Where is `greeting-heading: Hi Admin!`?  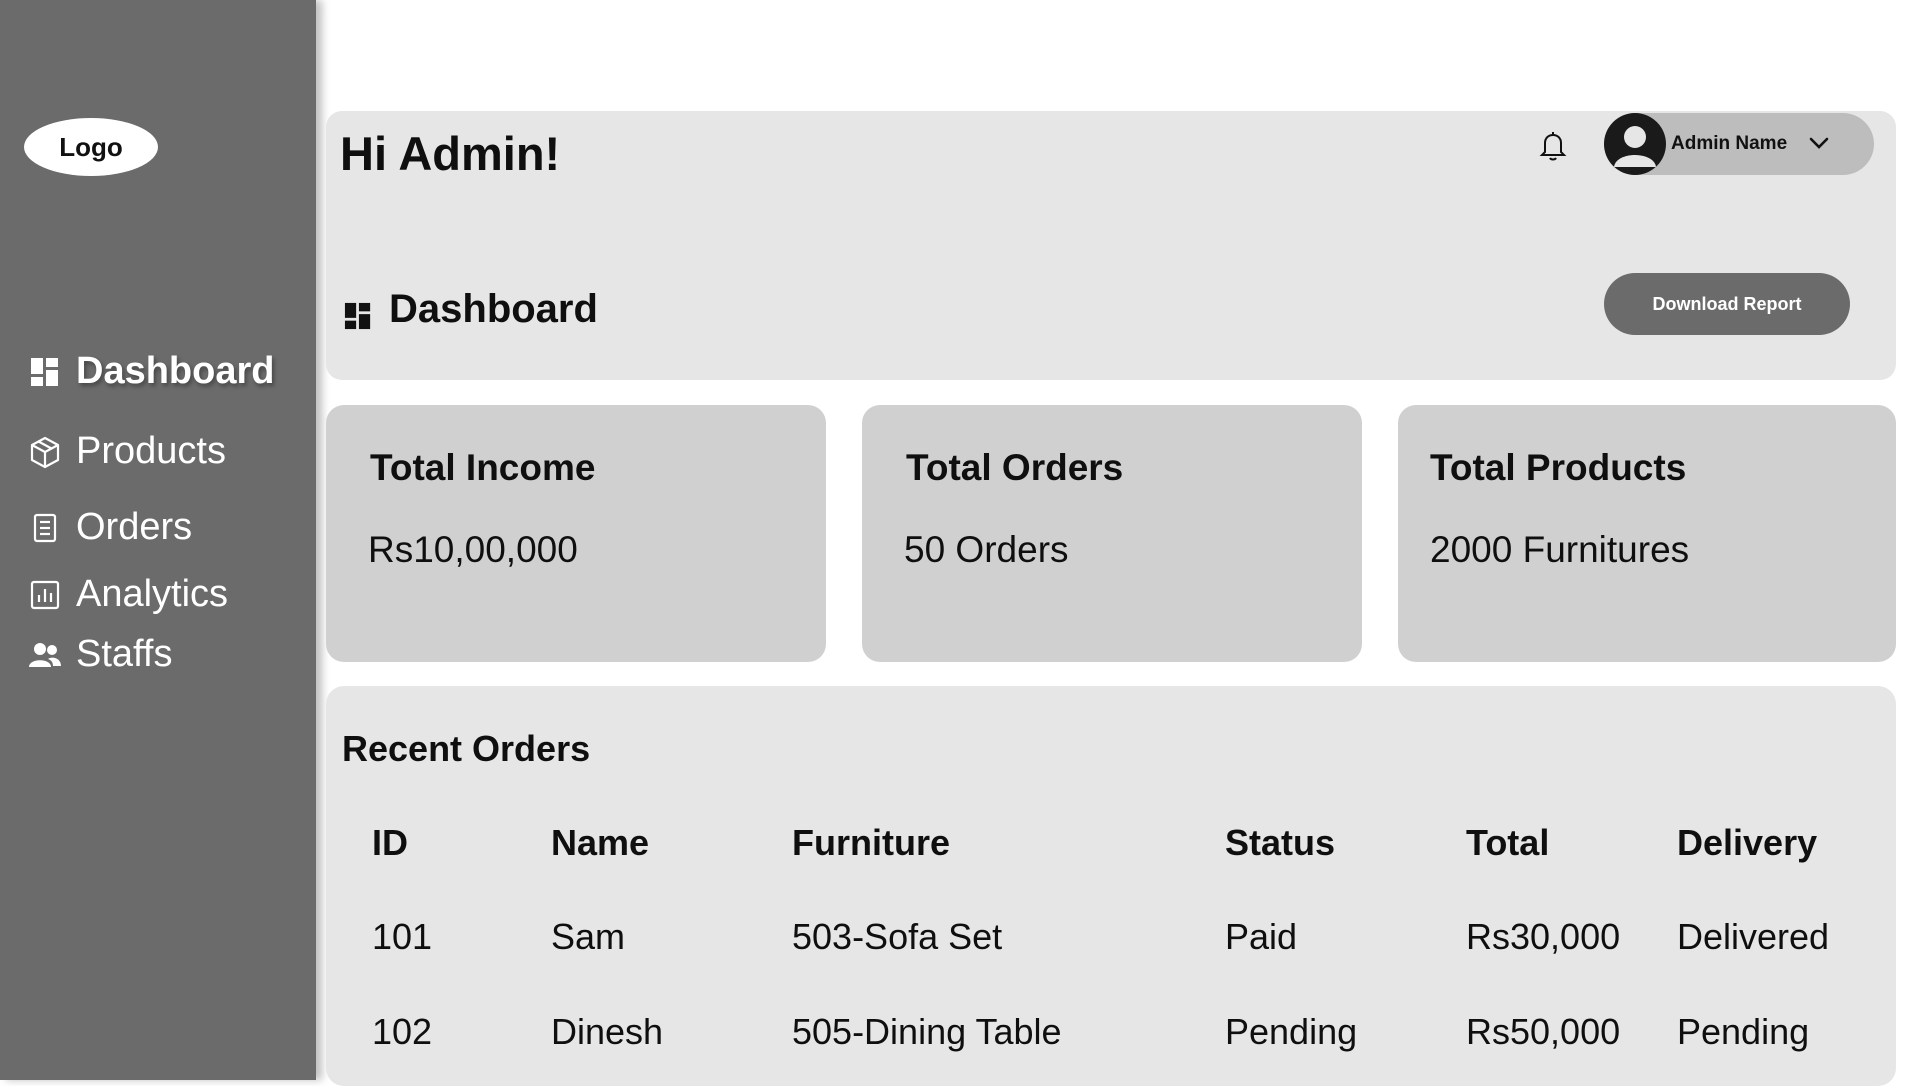
greeting-heading: Hi Admin! is located at coordinates (450, 153).